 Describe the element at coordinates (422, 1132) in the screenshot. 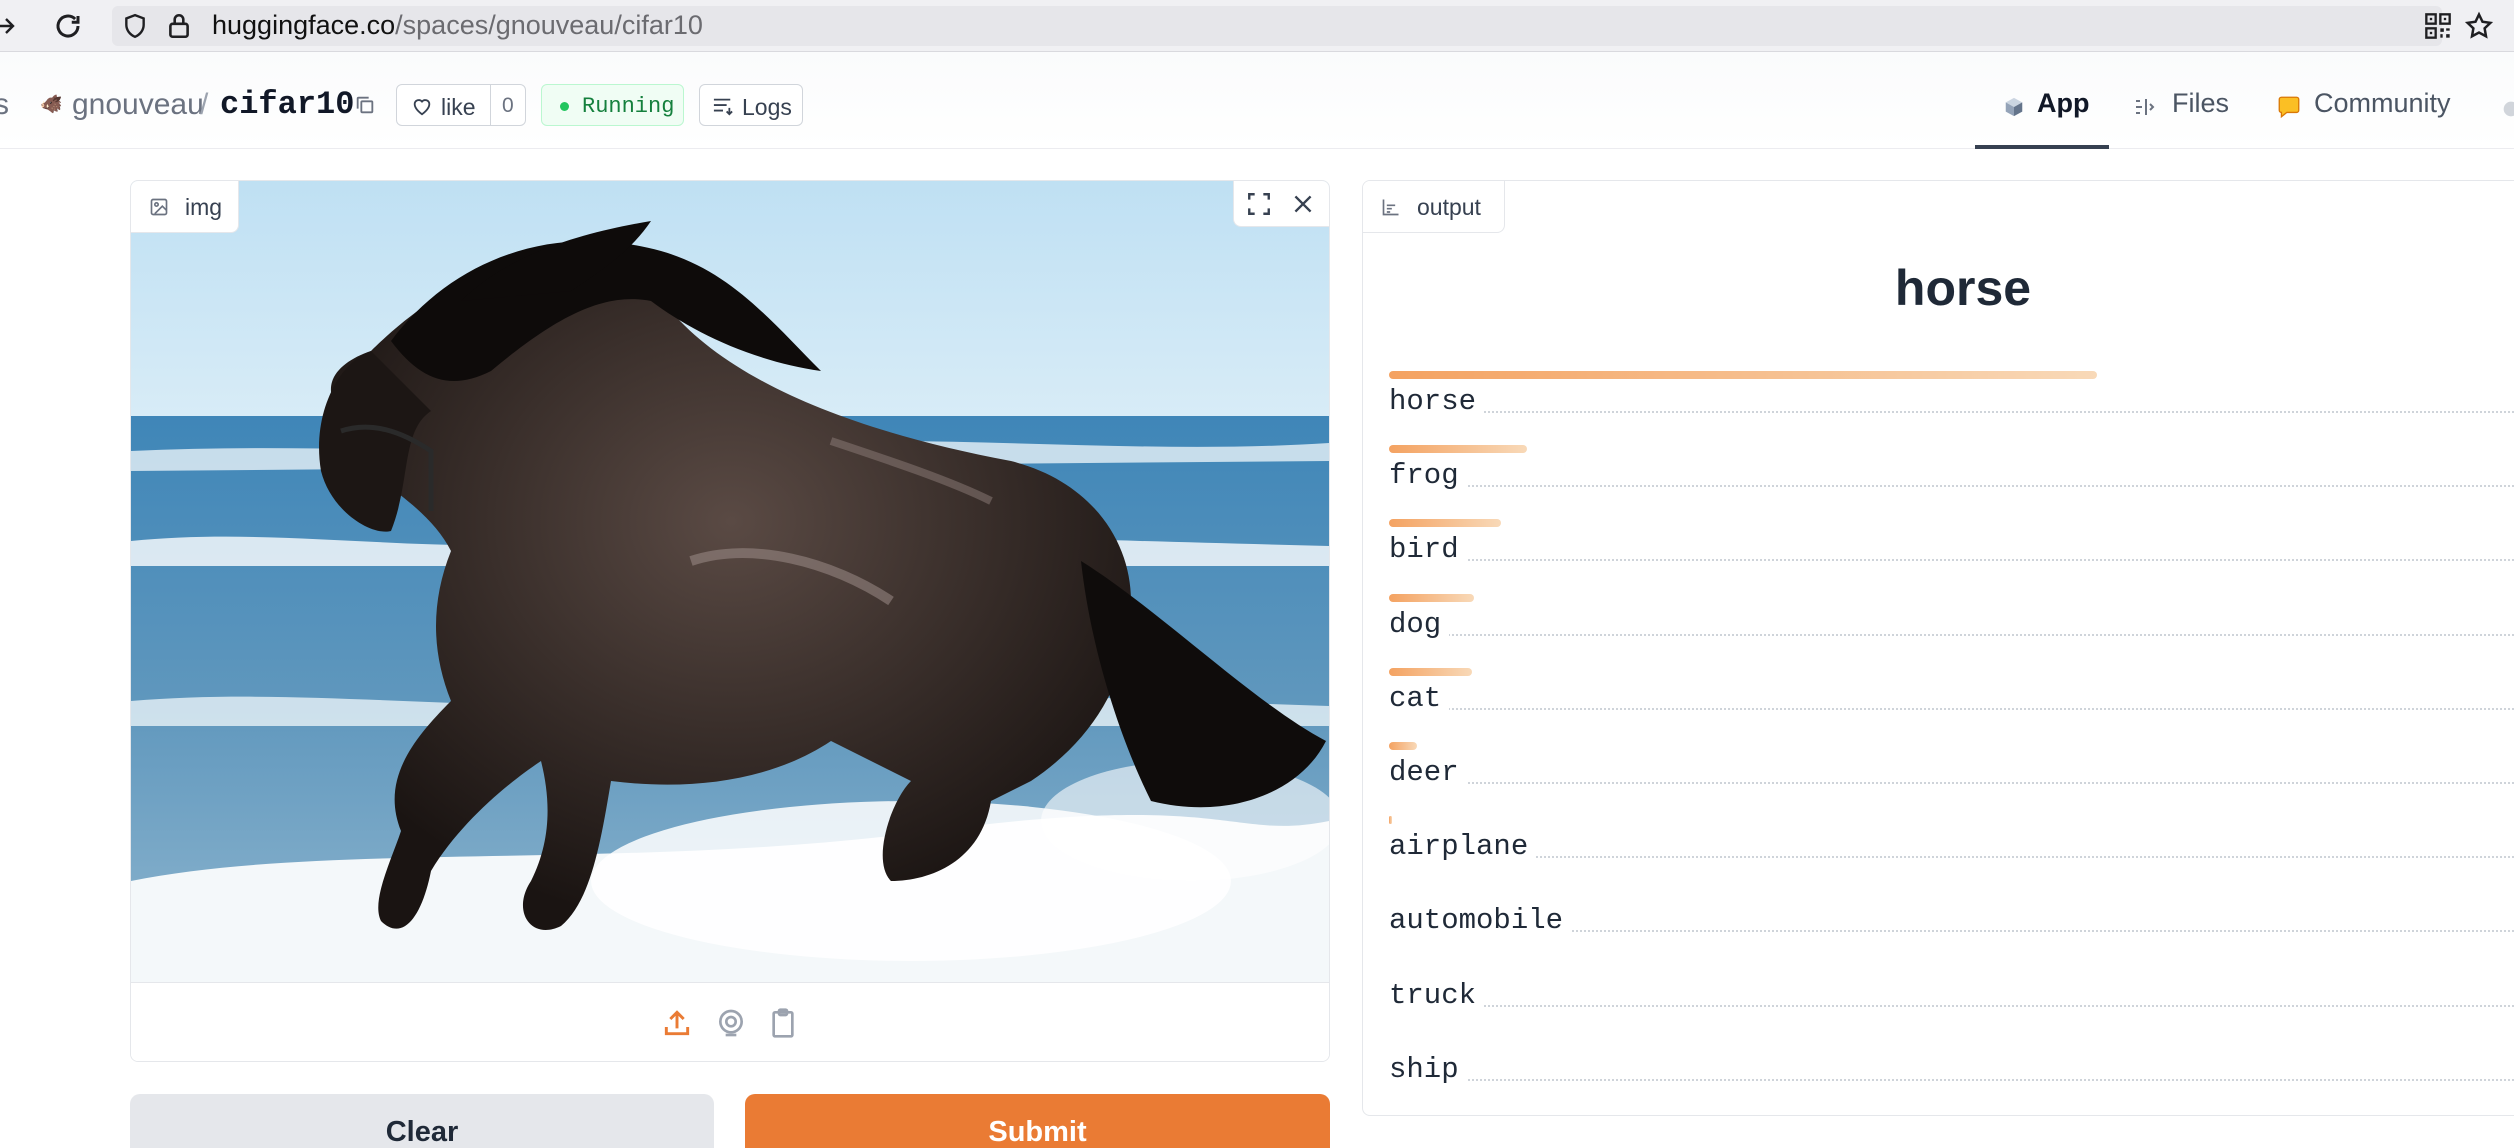

I see `clear-button-label: Clear` at that location.